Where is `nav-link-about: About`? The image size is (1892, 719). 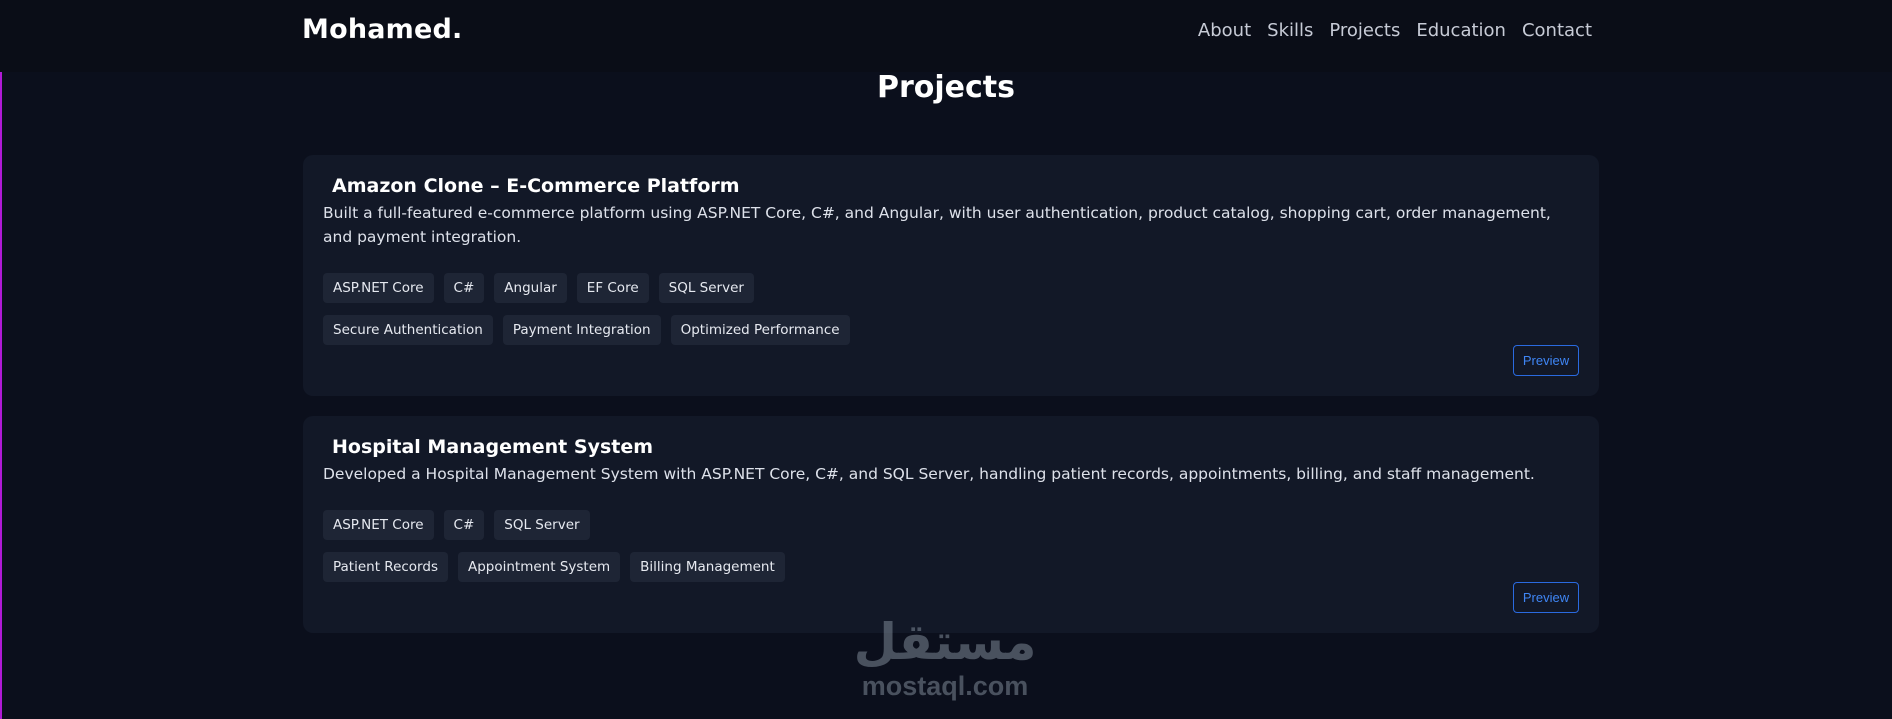 nav-link-about: About is located at coordinates (1224, 30).